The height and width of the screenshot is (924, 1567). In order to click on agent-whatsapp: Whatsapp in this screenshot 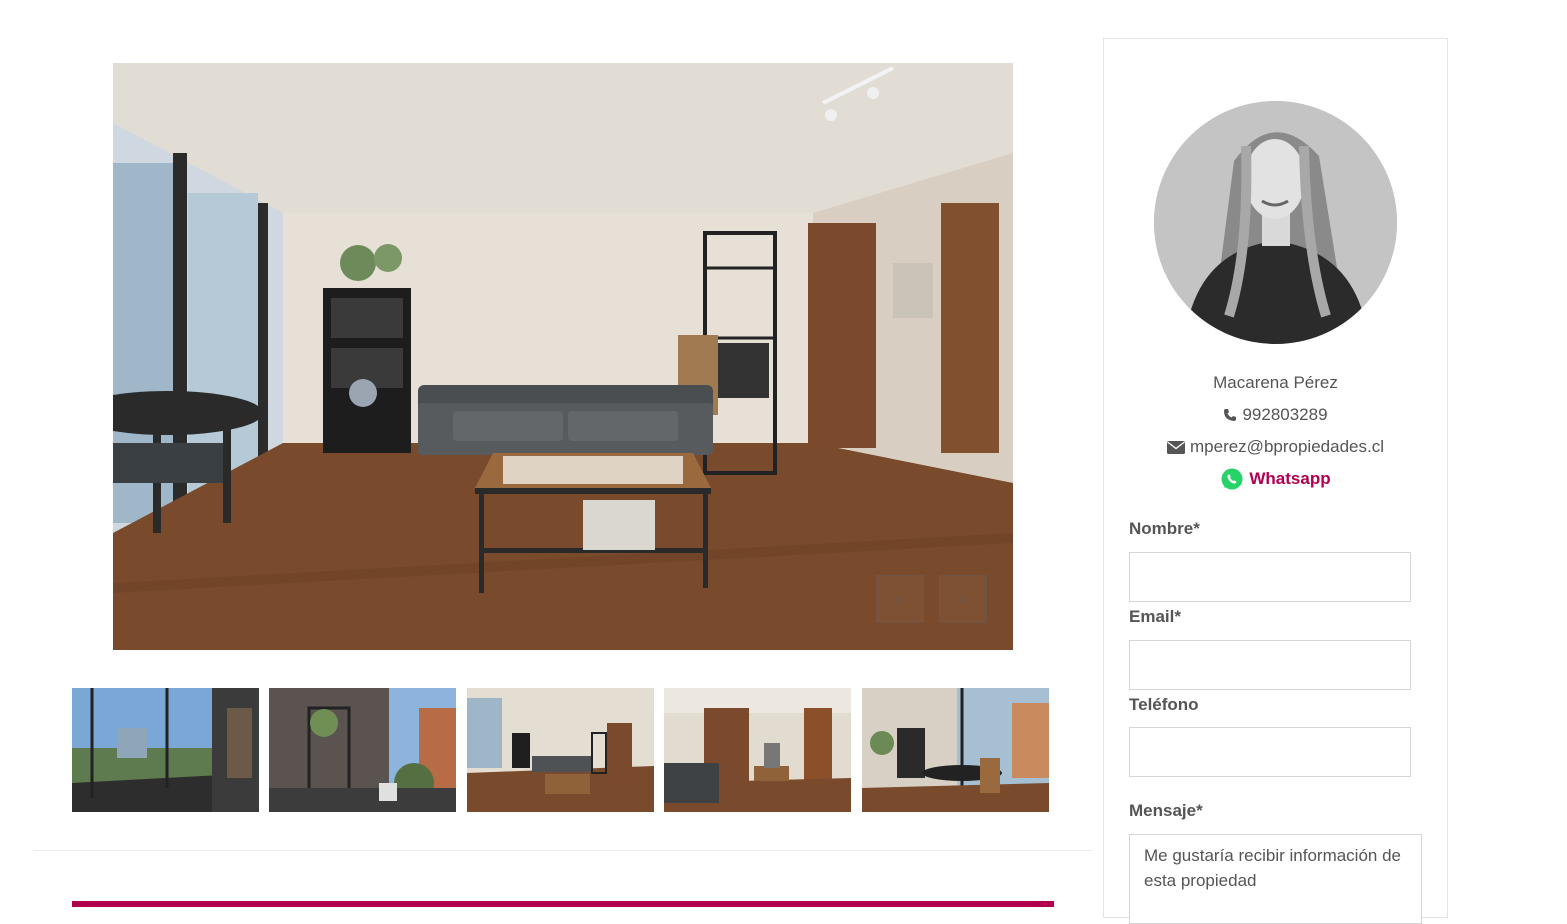, I will do `click(1275, 479)`.